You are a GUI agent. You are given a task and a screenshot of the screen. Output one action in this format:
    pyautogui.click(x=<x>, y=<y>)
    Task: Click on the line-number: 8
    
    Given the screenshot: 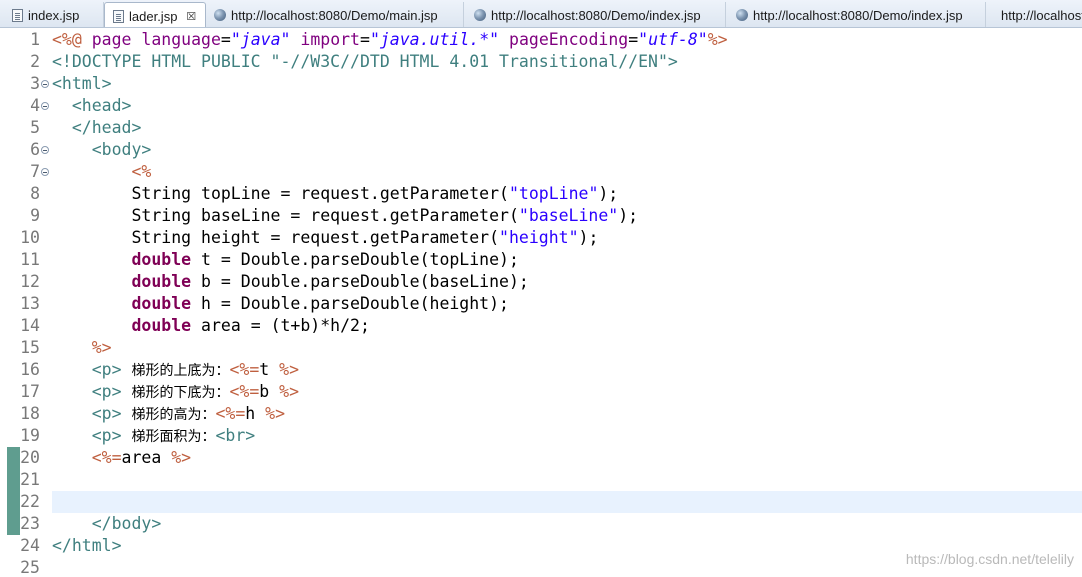 What is the action you would take?
    pyautogui.click(x=35, y=193)
    